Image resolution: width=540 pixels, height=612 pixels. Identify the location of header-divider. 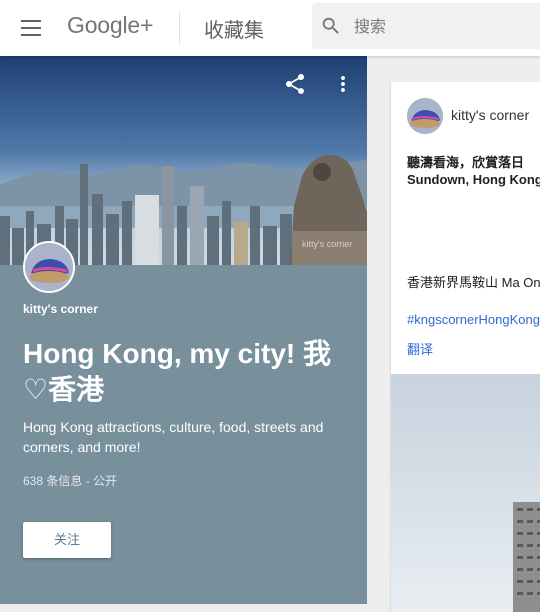
(179, 28).